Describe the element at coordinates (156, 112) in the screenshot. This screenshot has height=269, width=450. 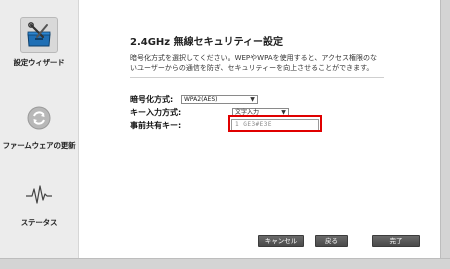
I see `key-input-type-label: キー入力方式:` at that location.